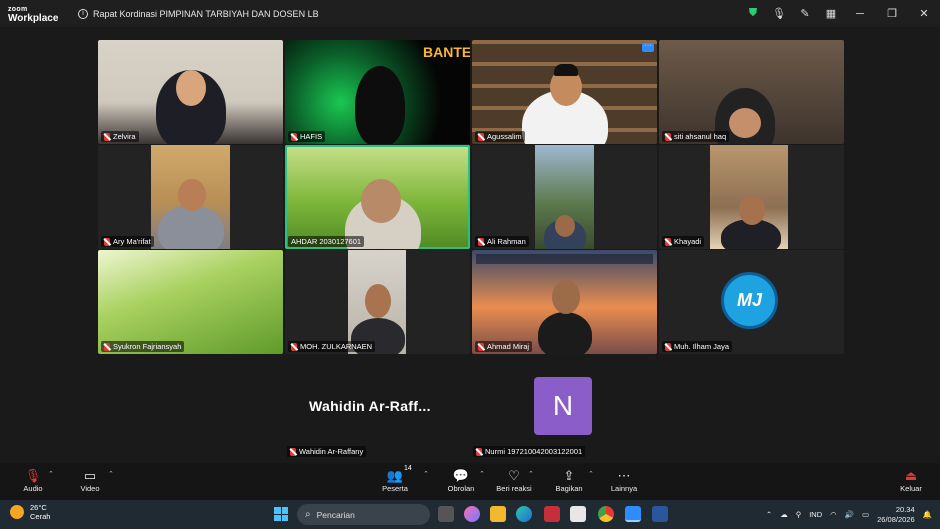 This screenshot has width=940, height=529. What do you see at coordinates (327, 451) in the screenshot?
I see `participant-label: Wahidin Ar-Raffany` at bounding box center [327, 451].